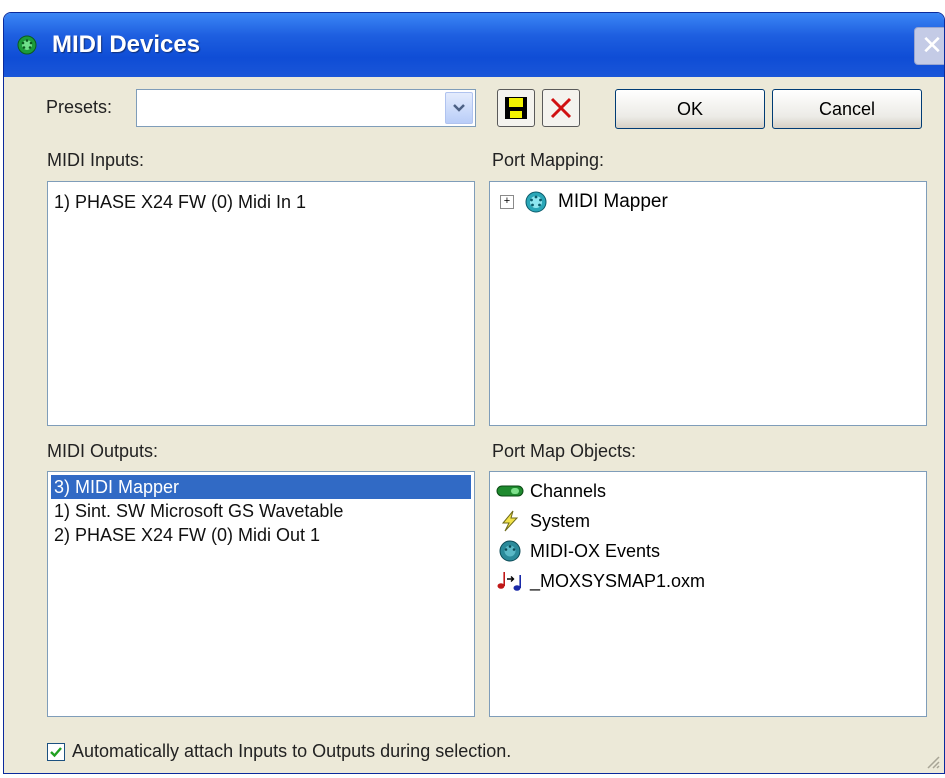  What do you see at coordinates (96, 160) in the screenshot?
I see `midi-inputs-label: MIDI Inputs:` at bounding box center [96, 160].